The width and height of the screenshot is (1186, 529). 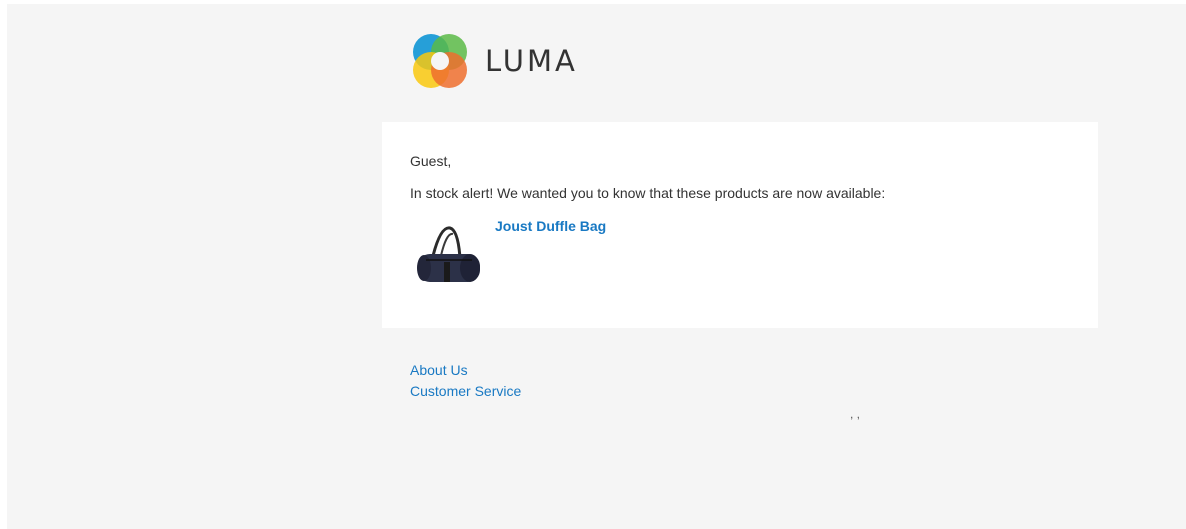 What do you see at coordinates (450, 255) in the screenshot?
I see `duffle-bag-icon` at bounding box center [450, 255].